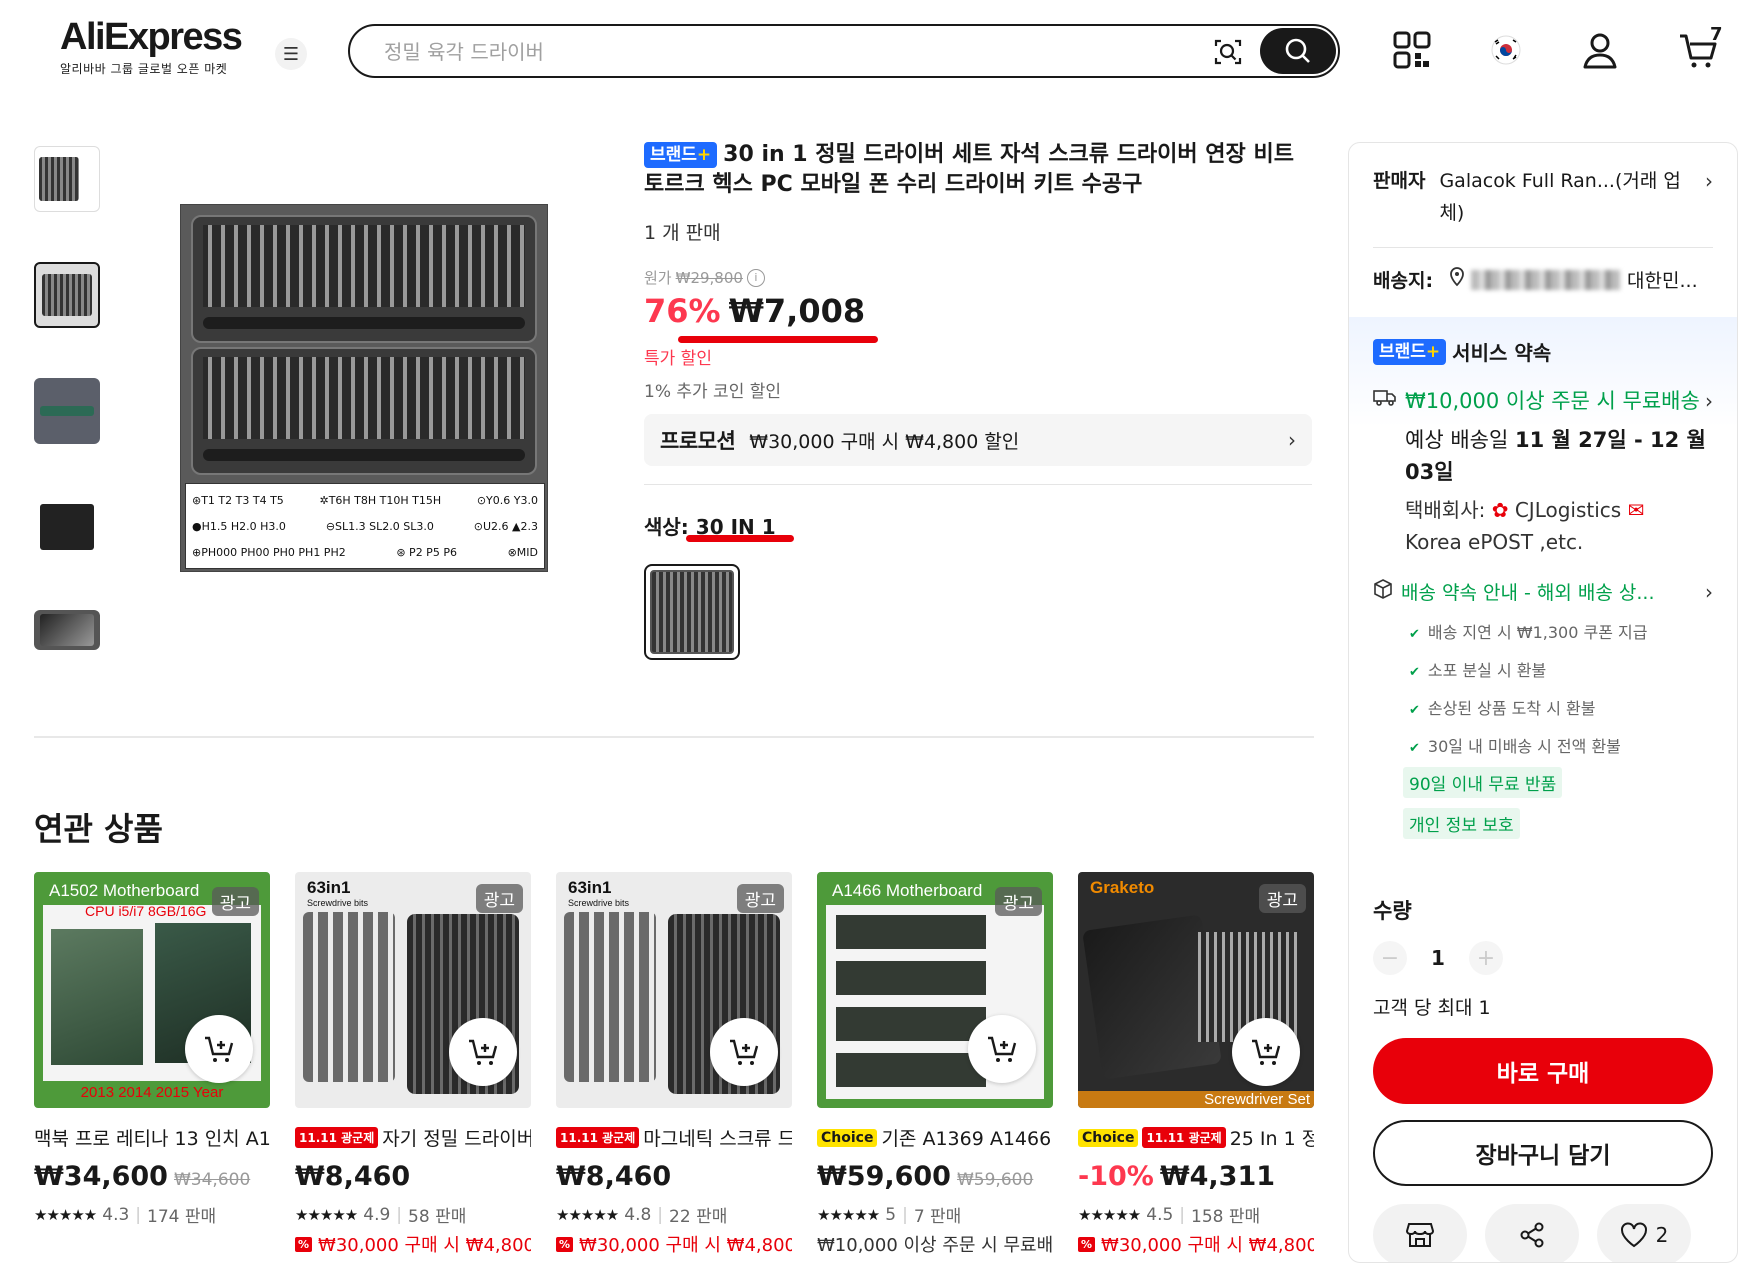 This screenshot has height=1263, width=1741. Describe the element at coordinates (674, 737) in the screenshot. I see `section-divider` at that location.